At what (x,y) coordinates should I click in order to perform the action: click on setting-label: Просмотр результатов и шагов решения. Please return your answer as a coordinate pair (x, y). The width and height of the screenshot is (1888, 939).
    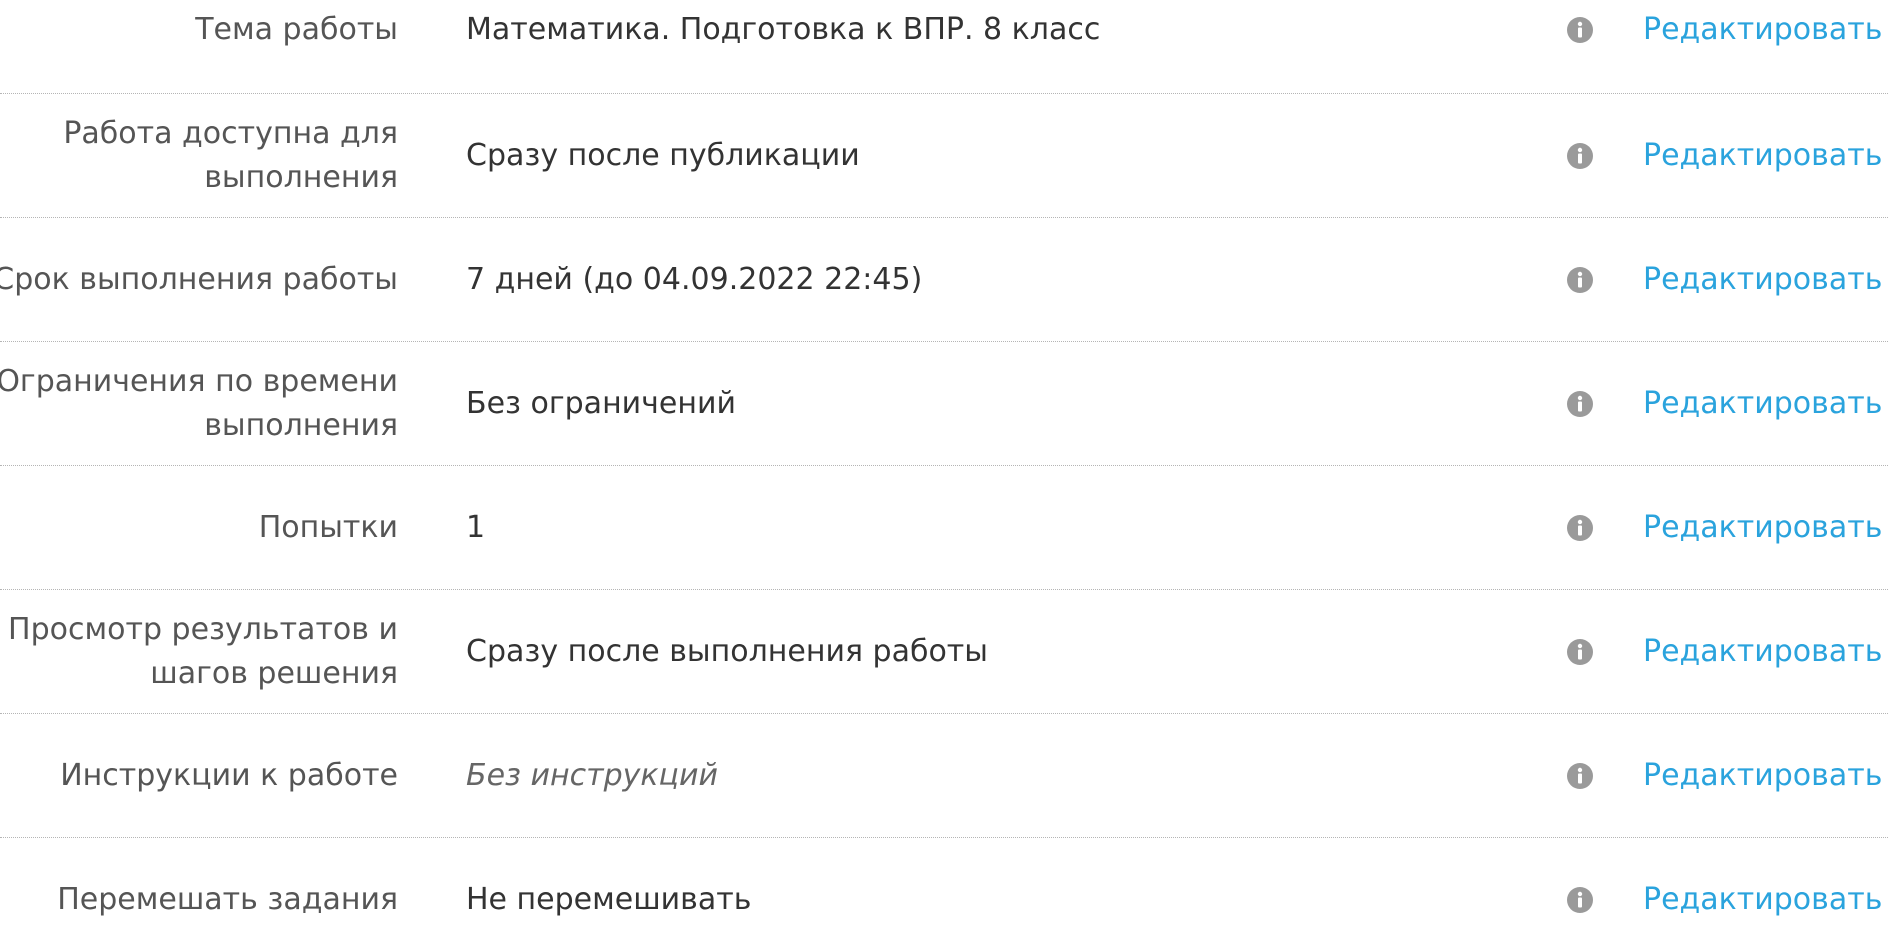
    Looking at the image, I should click on (203, 651).